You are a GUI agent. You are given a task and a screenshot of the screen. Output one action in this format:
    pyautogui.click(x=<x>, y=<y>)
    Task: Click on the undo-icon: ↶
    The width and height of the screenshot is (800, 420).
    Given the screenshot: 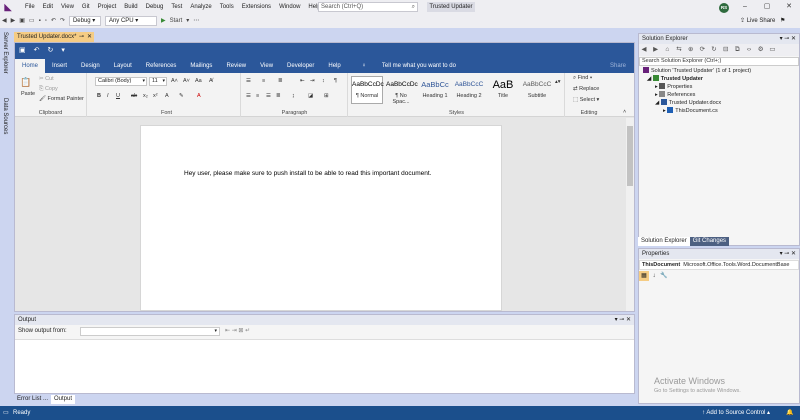 What is the action you would take?
    pyautogui.click(x=53, y=21)
    